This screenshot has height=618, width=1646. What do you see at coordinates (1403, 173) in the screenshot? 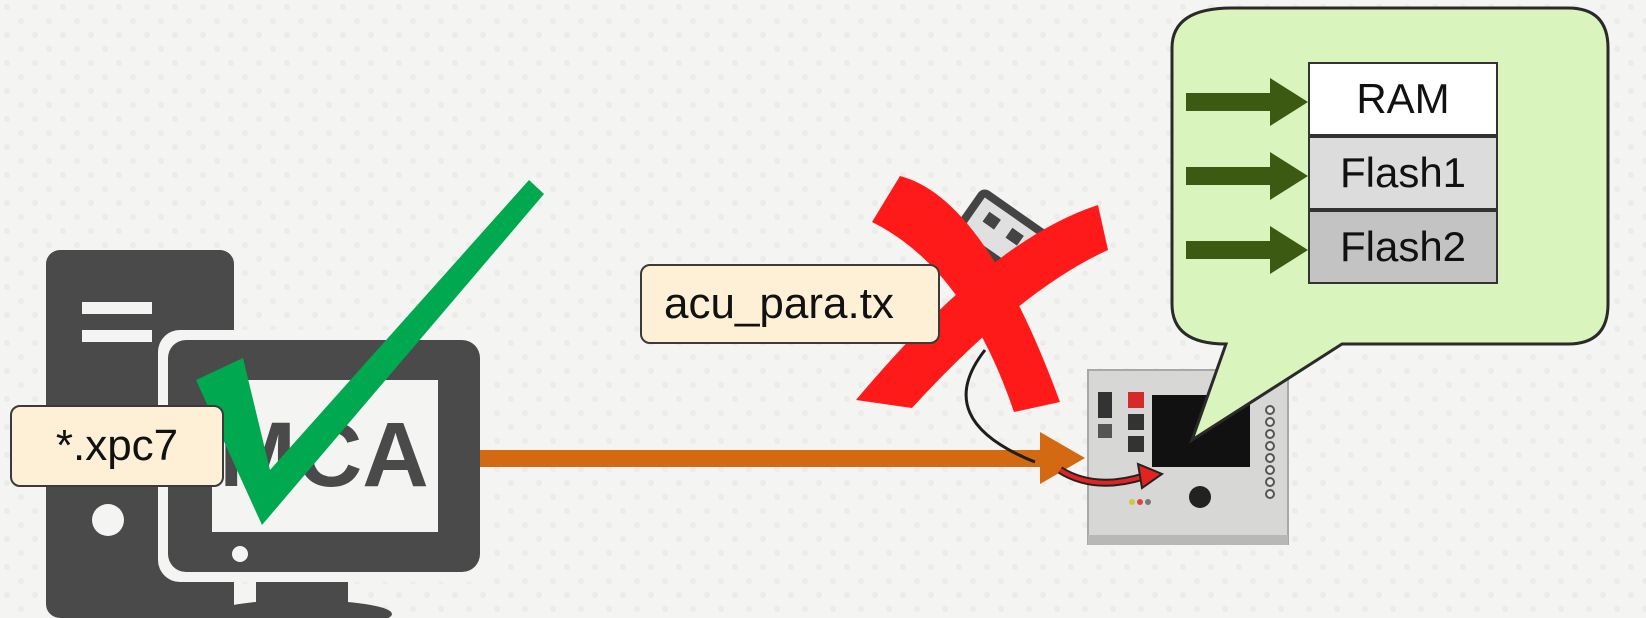
I see `memory-flash1: Flash1` at bounding box center [1403, 173].